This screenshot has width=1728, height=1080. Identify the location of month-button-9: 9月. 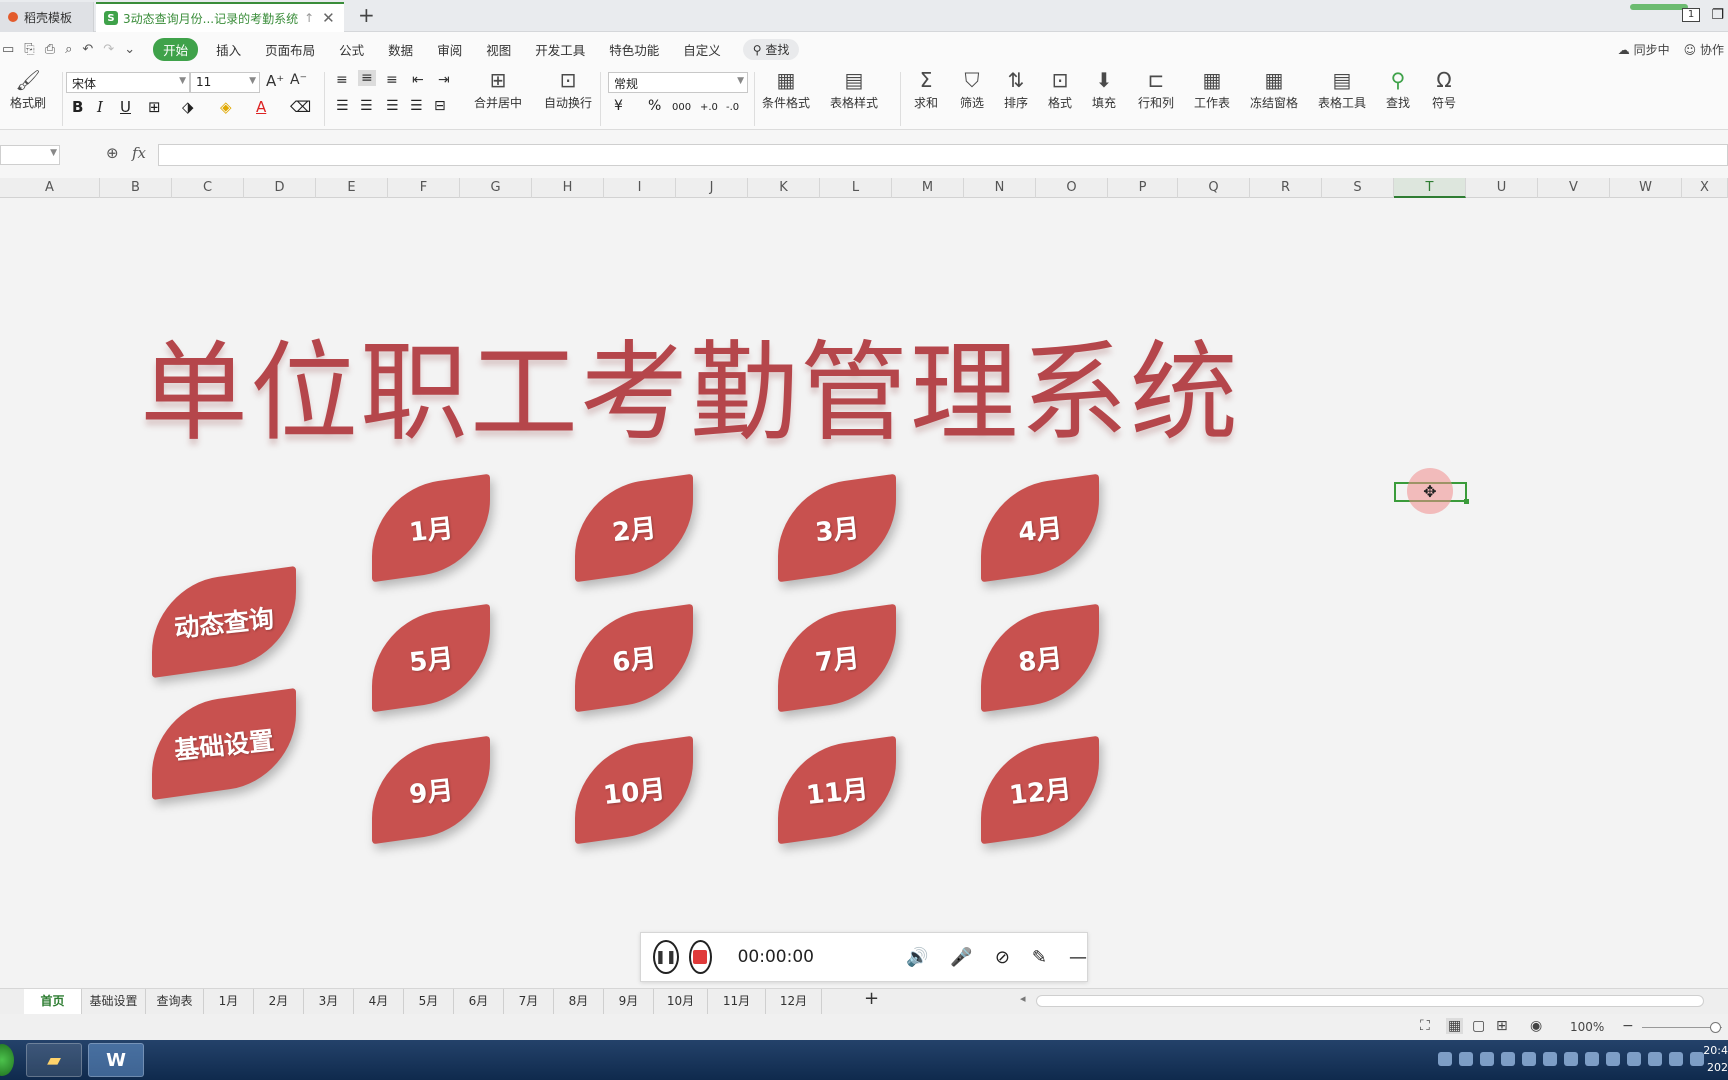
(431, 790).